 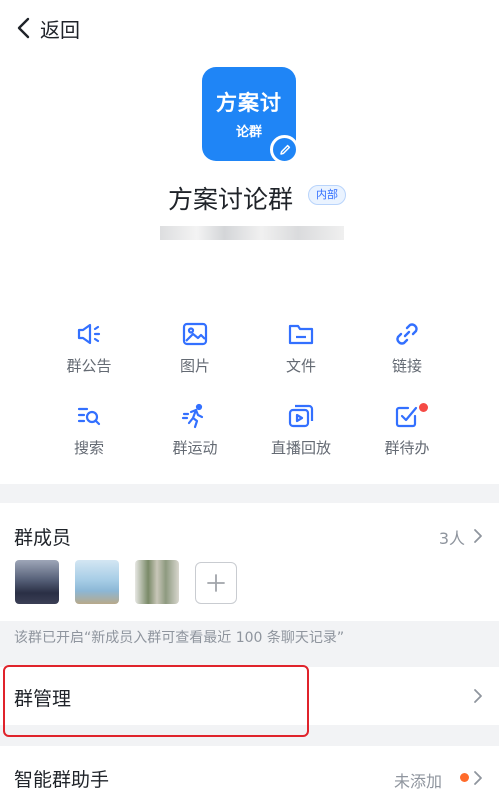 I want to click on action-announcement: 群公告, so click(x=89, y=350).